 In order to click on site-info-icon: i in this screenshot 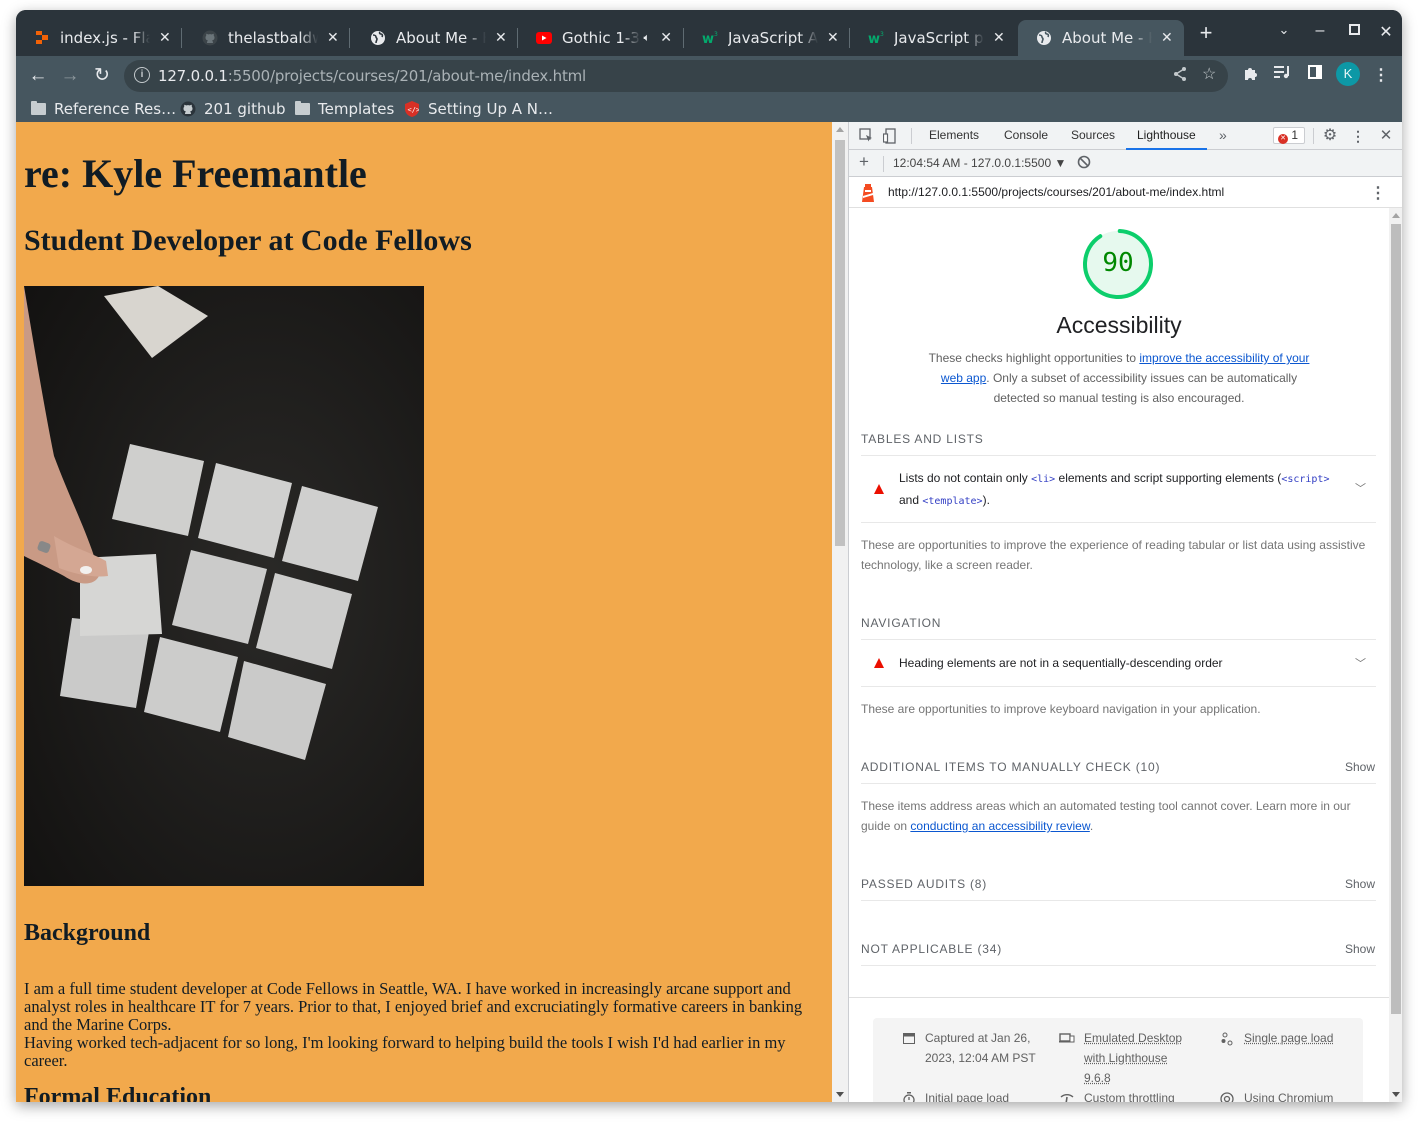, I will do `click(142, 75)`.